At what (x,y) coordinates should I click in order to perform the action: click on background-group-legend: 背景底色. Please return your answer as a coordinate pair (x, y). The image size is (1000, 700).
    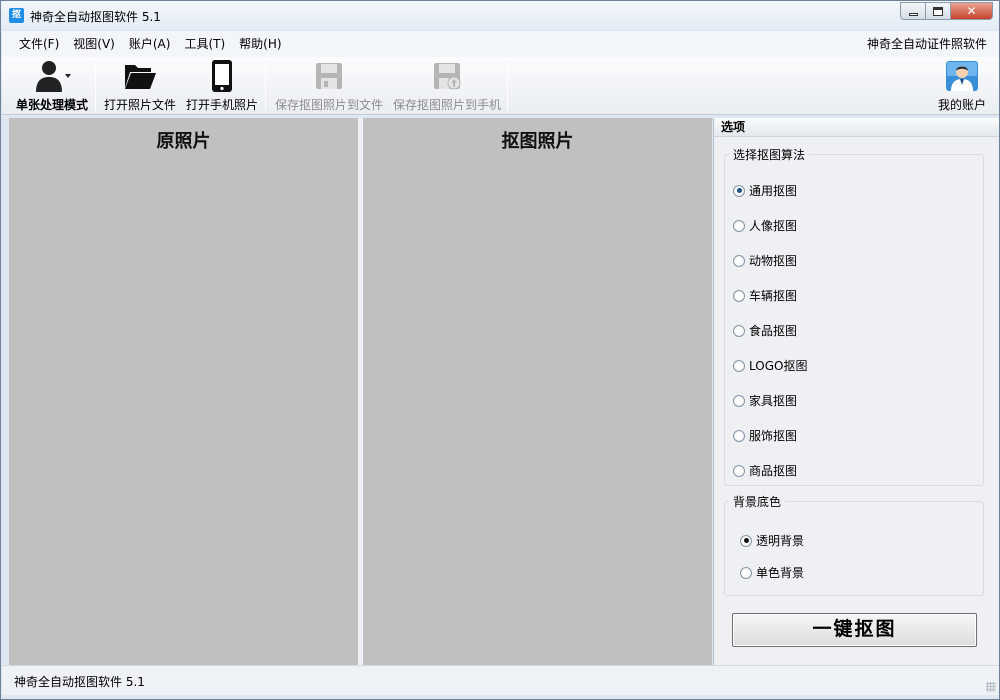
    Looking at the image, I should click on (757, 502).